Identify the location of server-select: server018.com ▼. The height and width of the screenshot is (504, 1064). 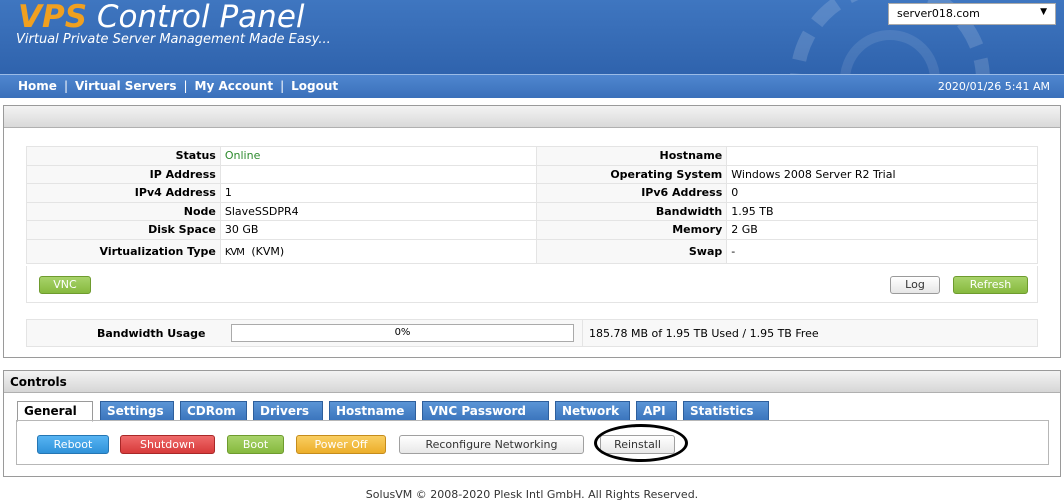
(972, 14).